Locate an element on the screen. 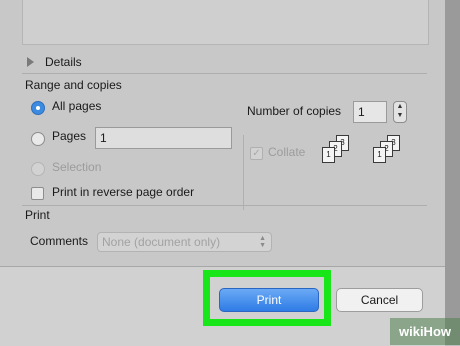  comments-select: None (document only) ▲ ▼ is located at coordinates (184, 242).